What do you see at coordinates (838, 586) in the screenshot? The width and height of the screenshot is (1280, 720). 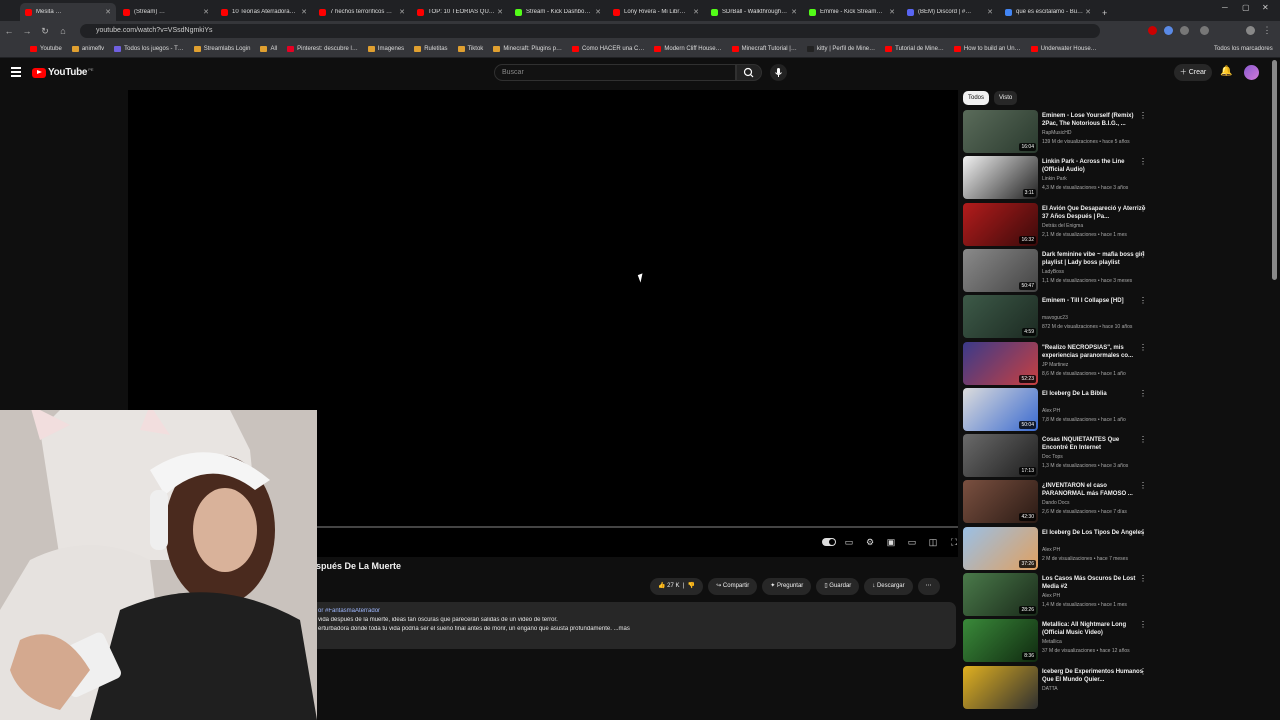 I see `save-button: ▯ Guardar` at bounding box center [838, 586].